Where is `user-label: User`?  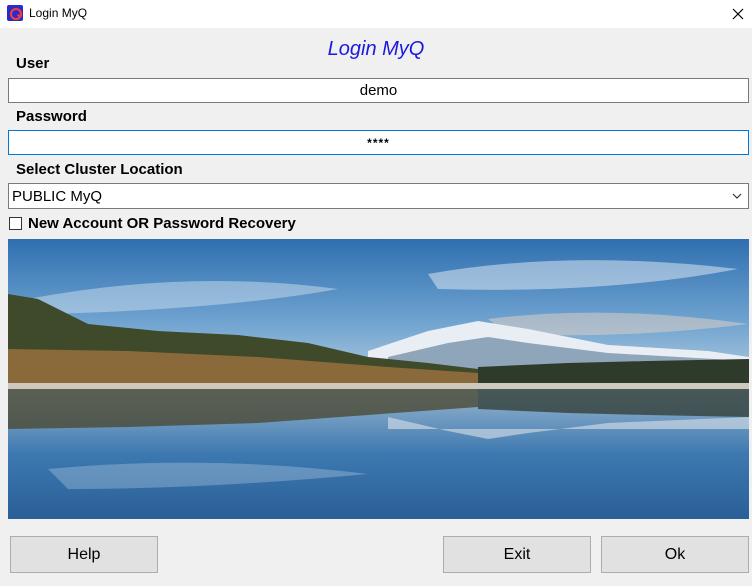
user-label: User is located at coordinates (33, 63).